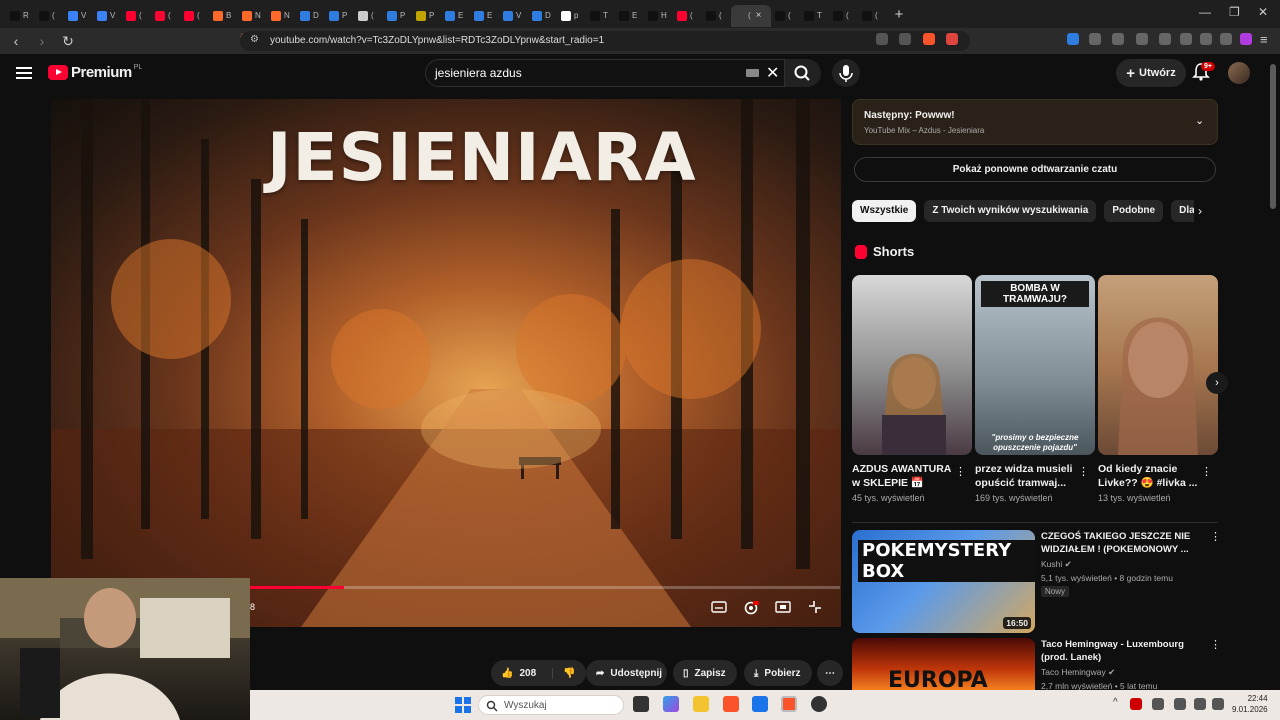 Image resolution: width=1280 pixels, height=720 pixels. What do you see at coordinates (223, 16) in the screenshot?
I see `browser-tab: B` at bounding box center [223, 16].